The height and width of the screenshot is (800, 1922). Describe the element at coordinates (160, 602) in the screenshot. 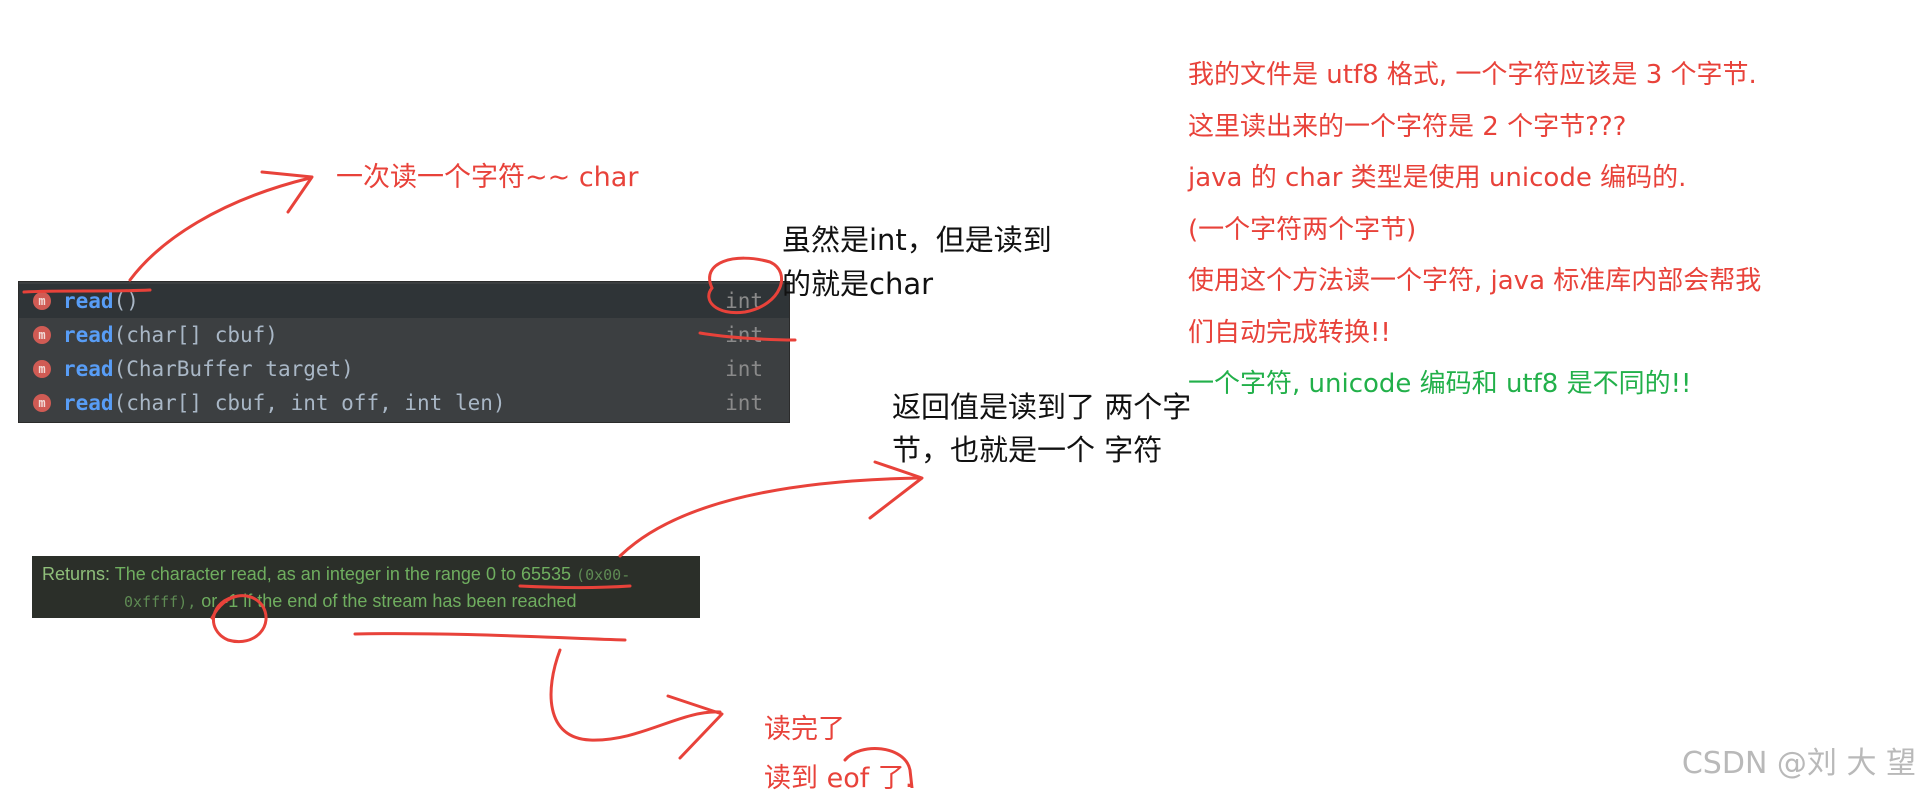

I see `hex-range: 0xffff),` at that location.